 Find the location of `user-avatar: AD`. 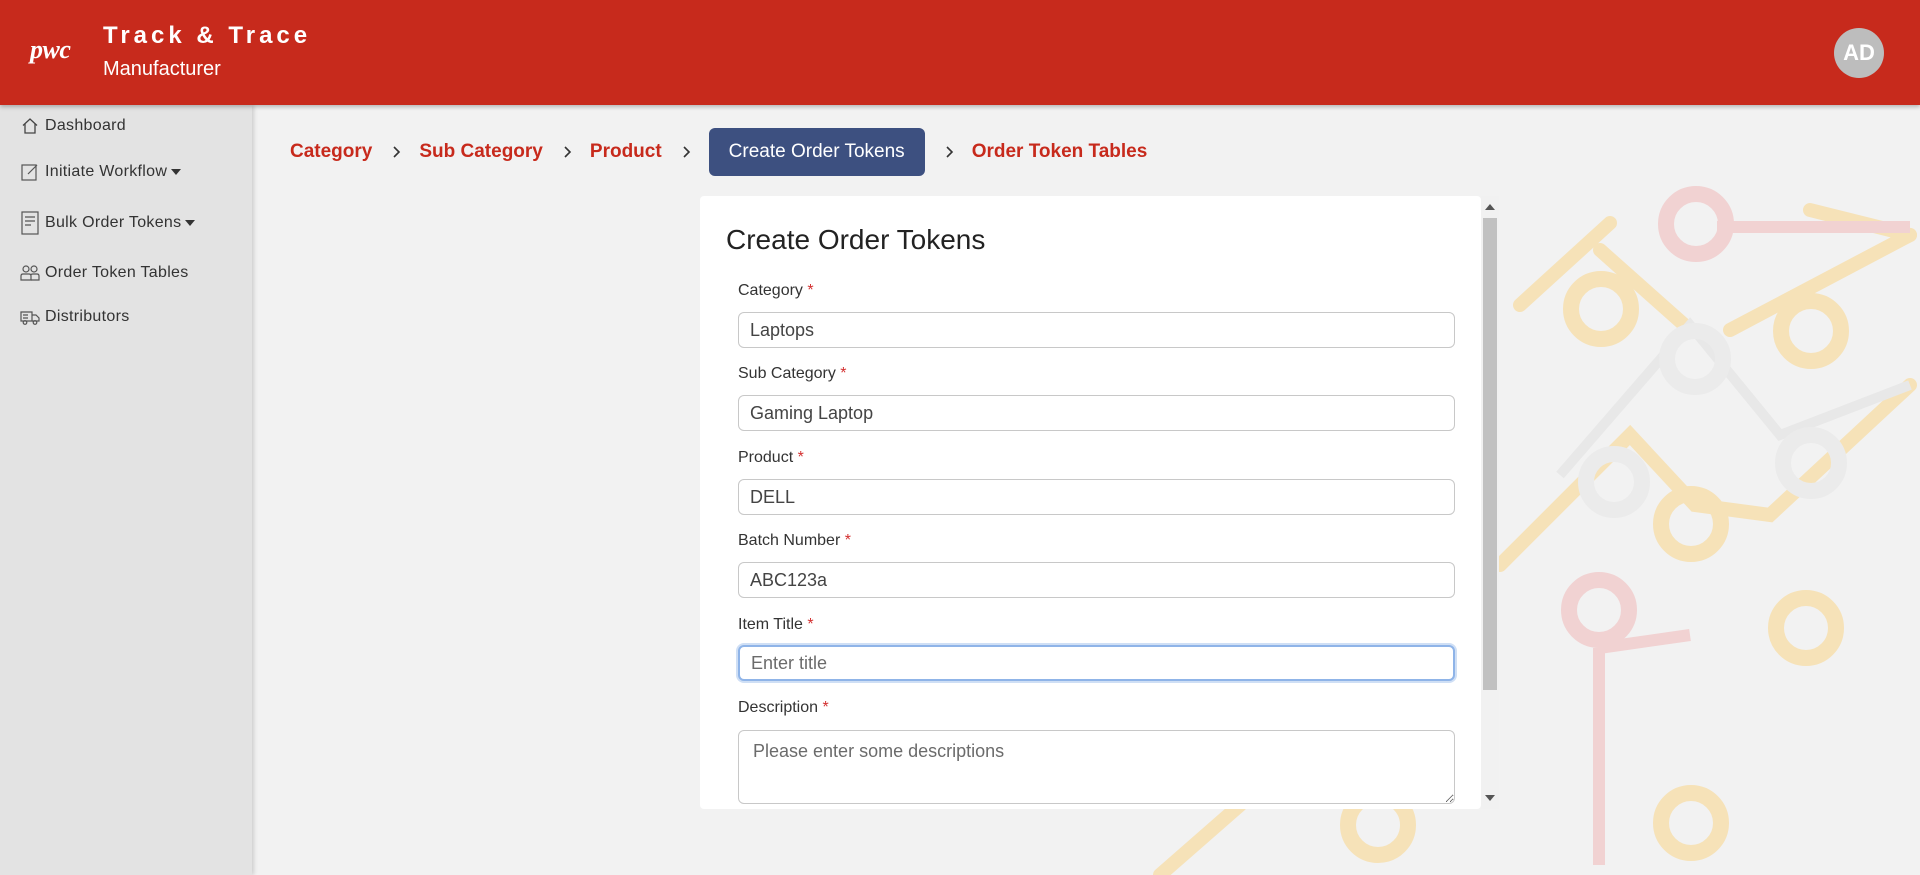

user-avatar: AD is located at coordinates (1859, 53).